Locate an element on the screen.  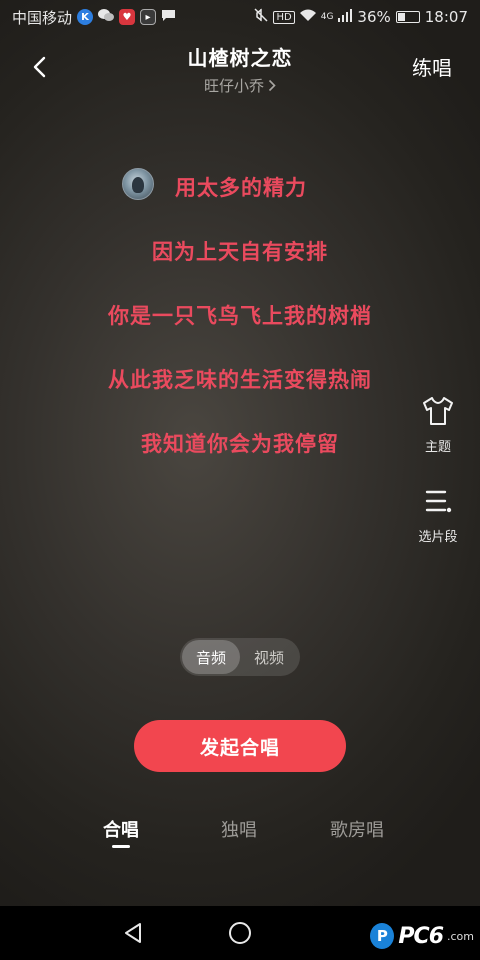
hd-icon: HD is located at coordinates (284, 17).